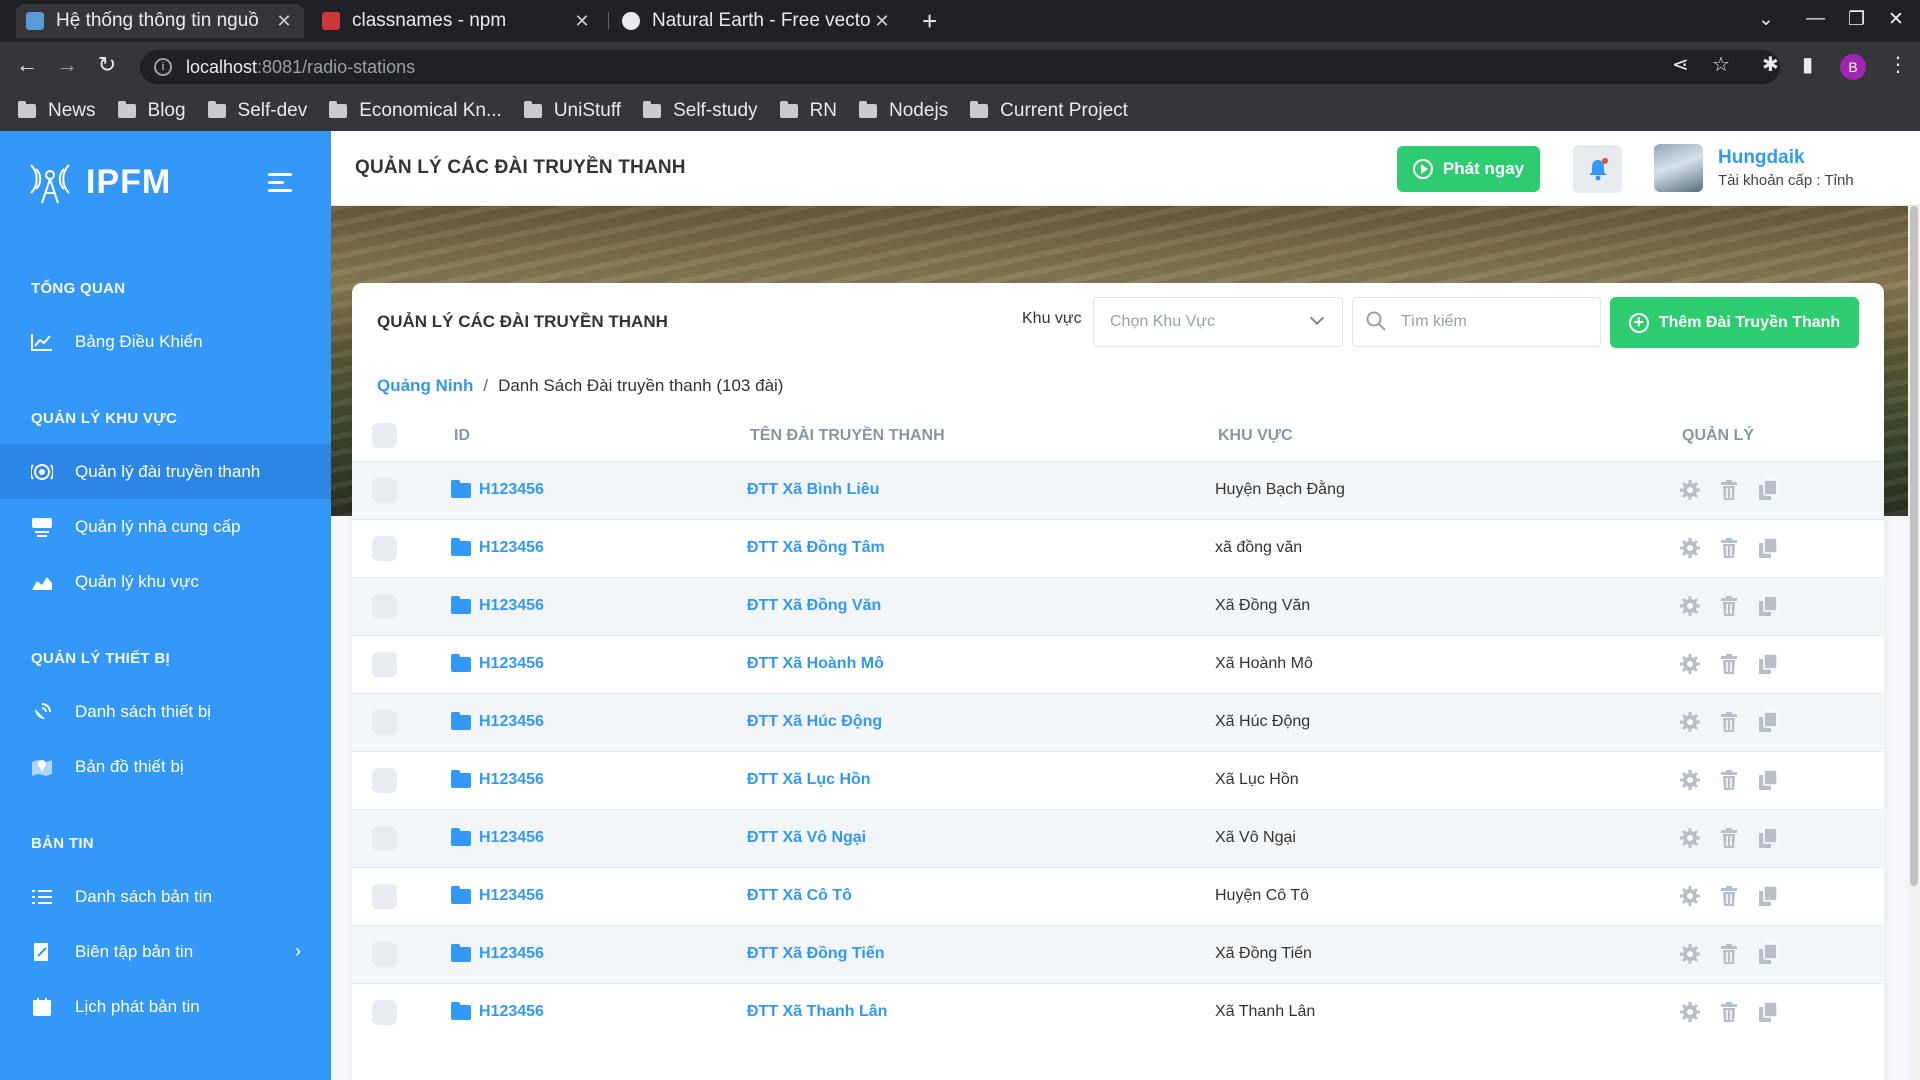  Describe the element at coordinates (799, 896) in the screenshot. I see `station-name-link: ĐTT Xã Cô Tô` at that location.